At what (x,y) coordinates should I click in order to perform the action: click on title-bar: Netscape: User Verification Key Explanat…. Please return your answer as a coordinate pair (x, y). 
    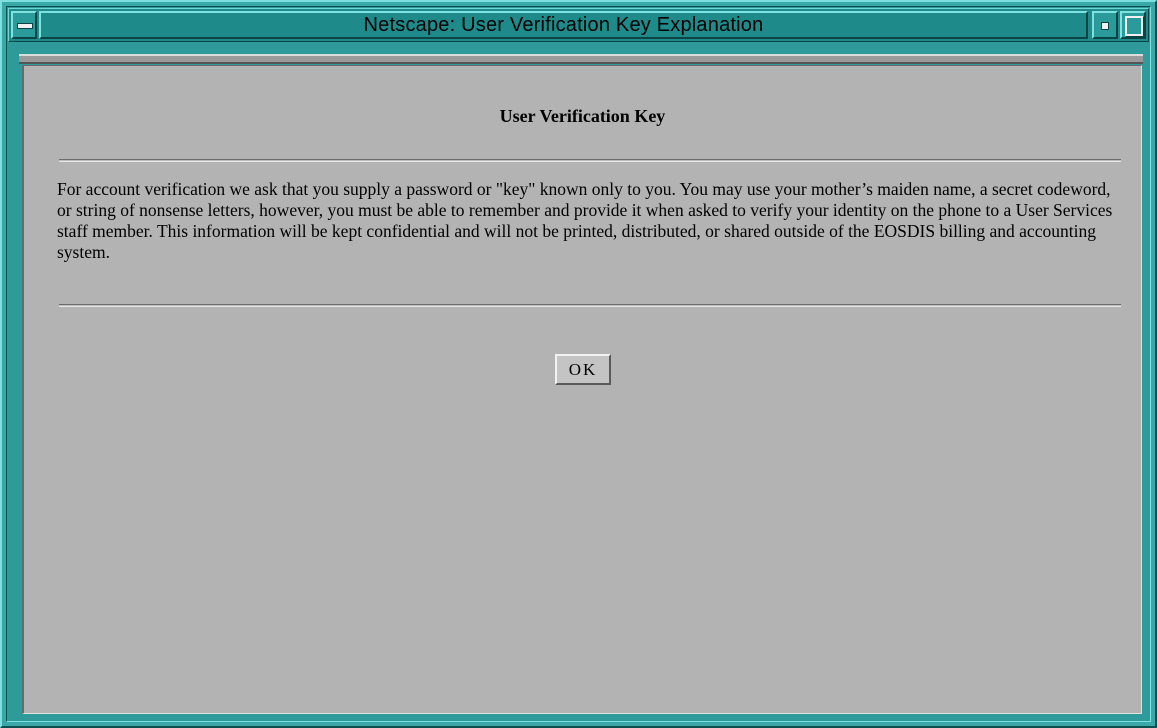
    Looking at the image, I should click on (578, 25).